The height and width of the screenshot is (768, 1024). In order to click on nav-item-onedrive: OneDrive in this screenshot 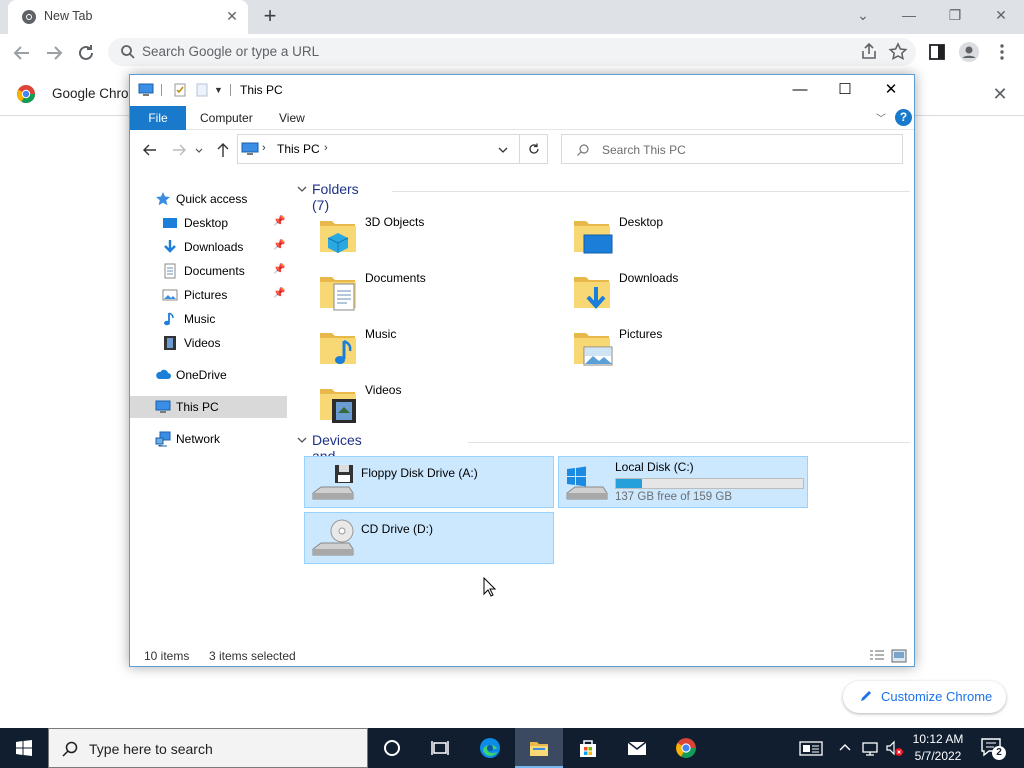, I will do `click(208, 375)`.